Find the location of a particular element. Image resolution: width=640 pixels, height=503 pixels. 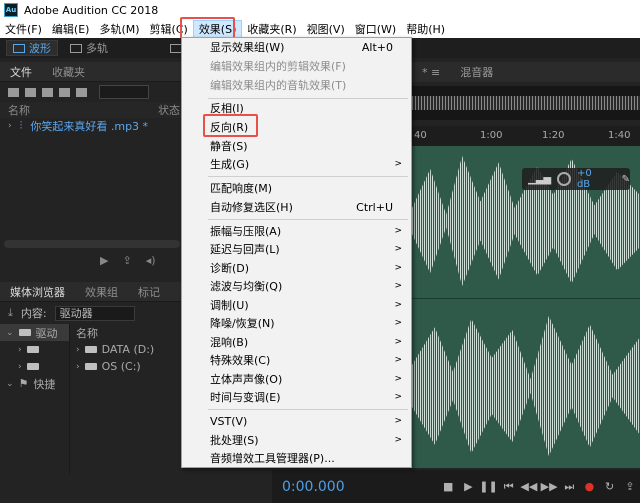

drive-row-d: › DATA (D:) is located at coordinates (129, 349).